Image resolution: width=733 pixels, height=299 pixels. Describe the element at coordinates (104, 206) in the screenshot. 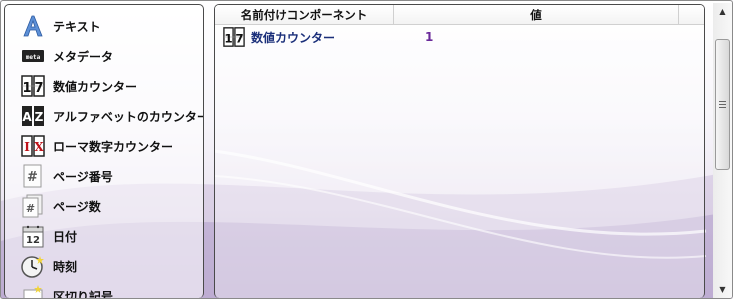

I see `palette-item-page-count: # ページ数` at that location.